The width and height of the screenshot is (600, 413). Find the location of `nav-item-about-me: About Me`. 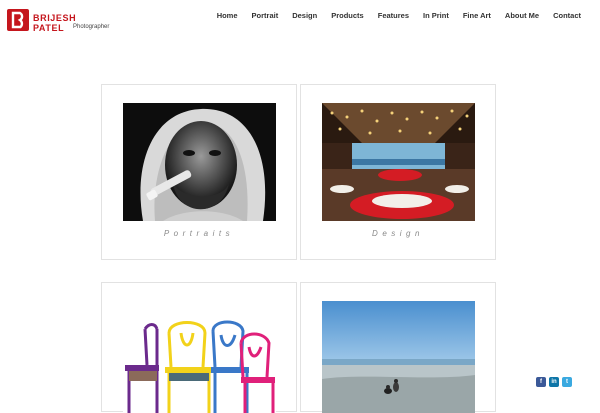

nav-item-about-me: About Me is located at coordinates (522, 15).